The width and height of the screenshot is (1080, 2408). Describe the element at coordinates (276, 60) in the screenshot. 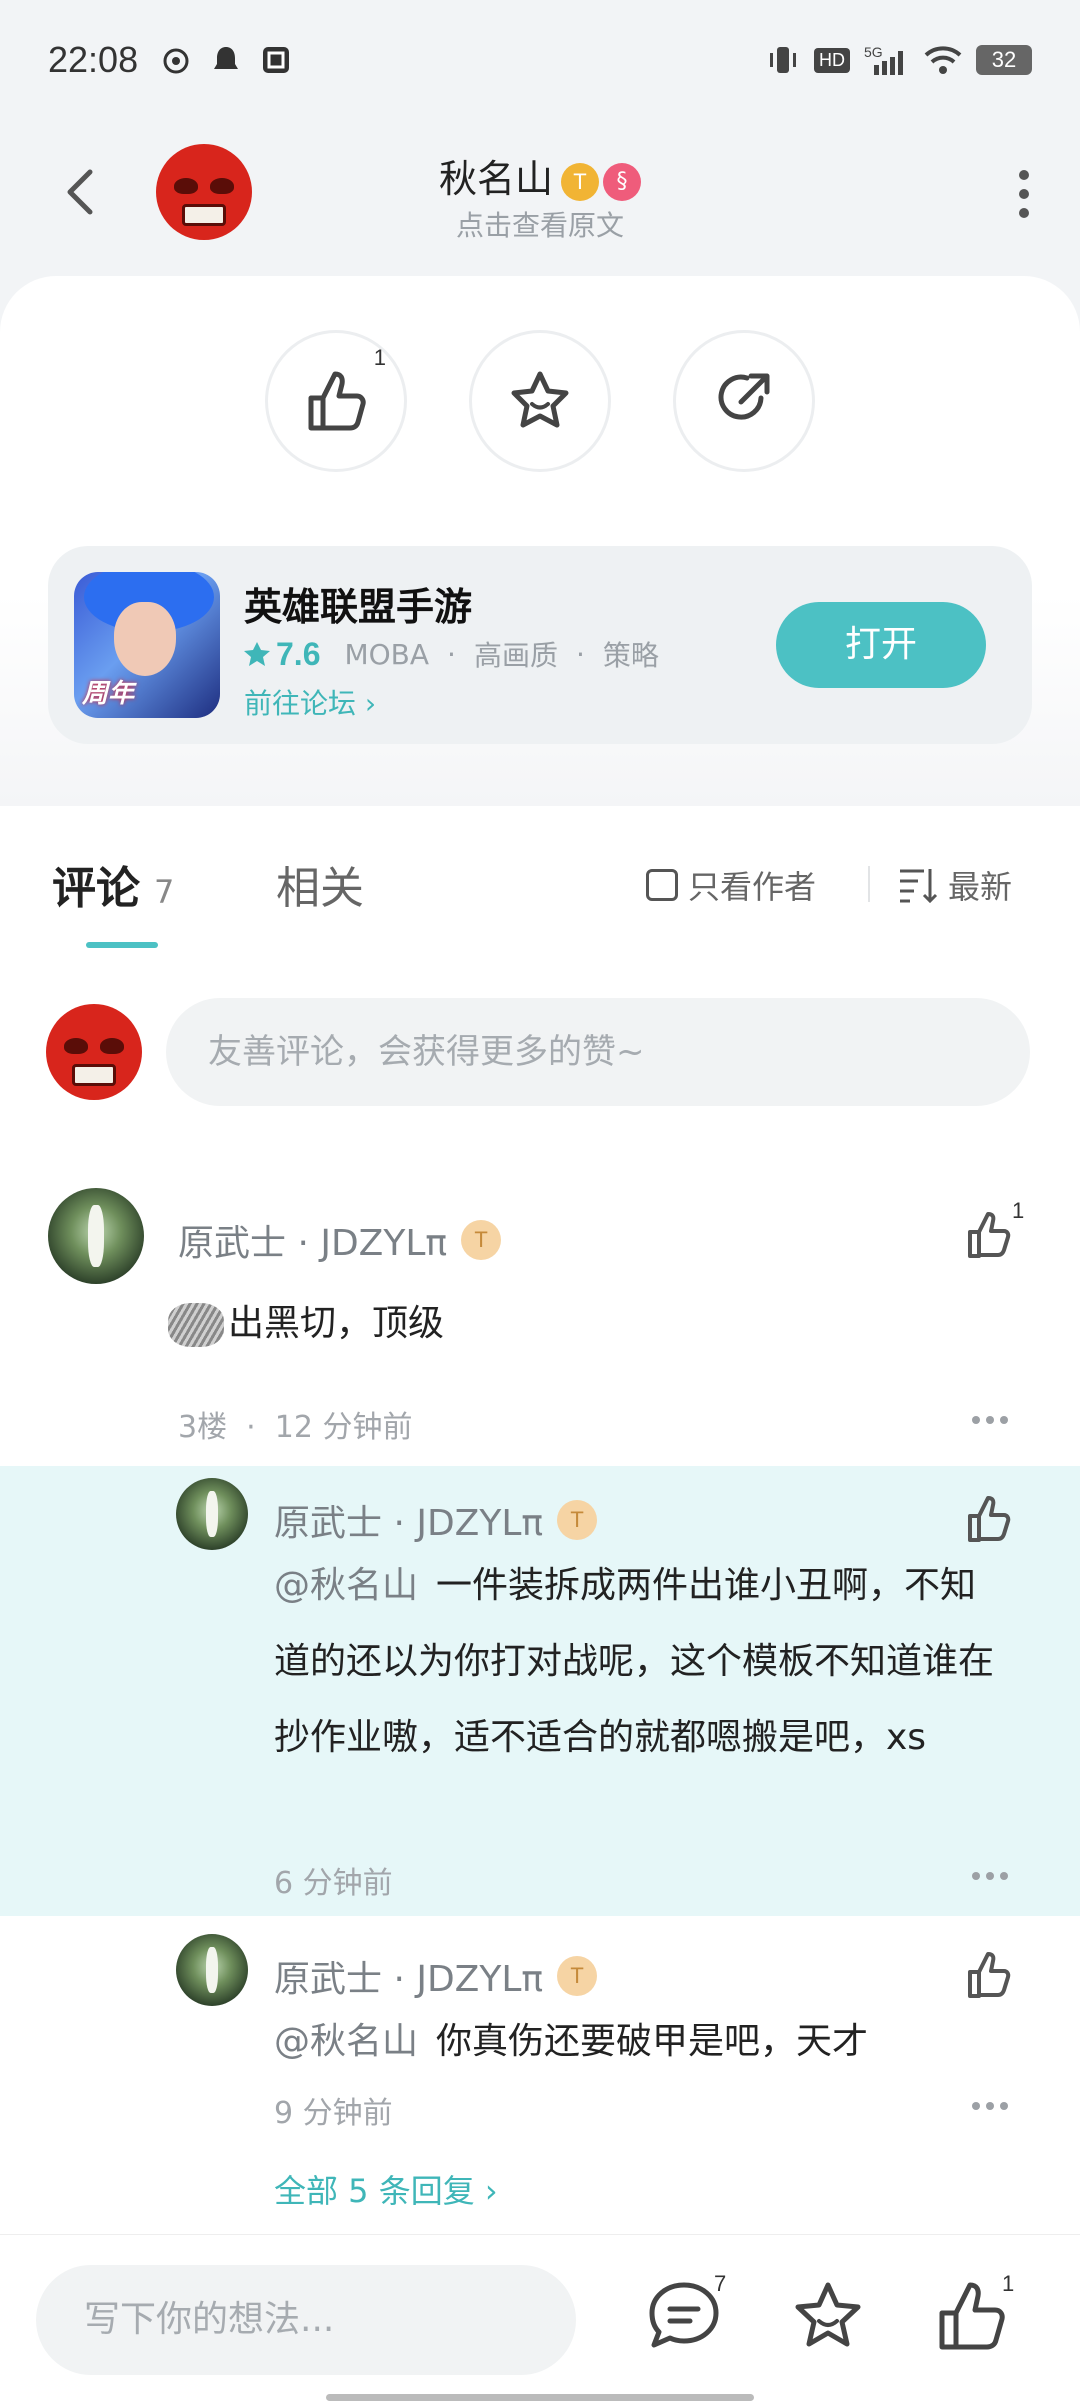

I see `taobao-icon` at that location.